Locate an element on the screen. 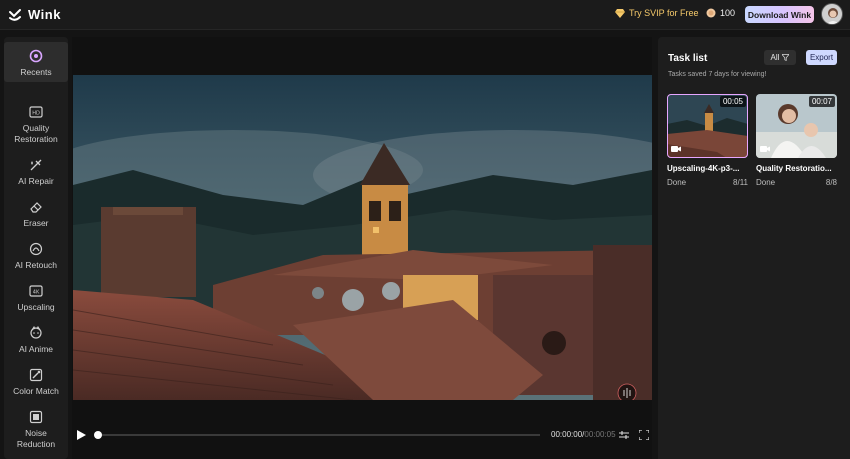  sidebar-item-ai-retouch: AI Retouch is located at coordinates (36, 256).